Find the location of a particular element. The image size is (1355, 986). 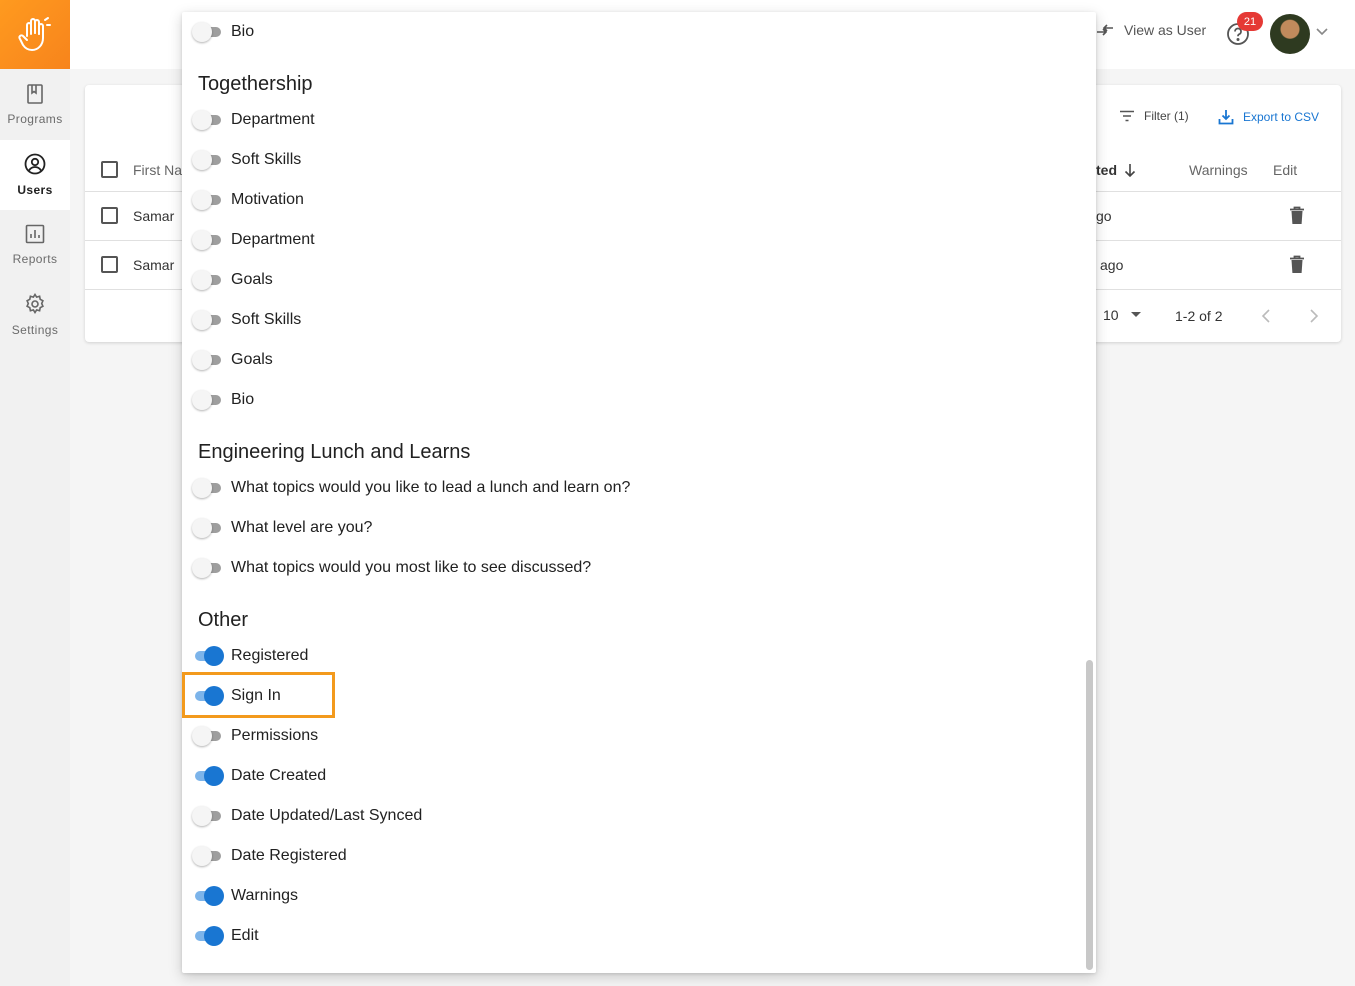

nav-users: Users is located at coordinates (35, 175).